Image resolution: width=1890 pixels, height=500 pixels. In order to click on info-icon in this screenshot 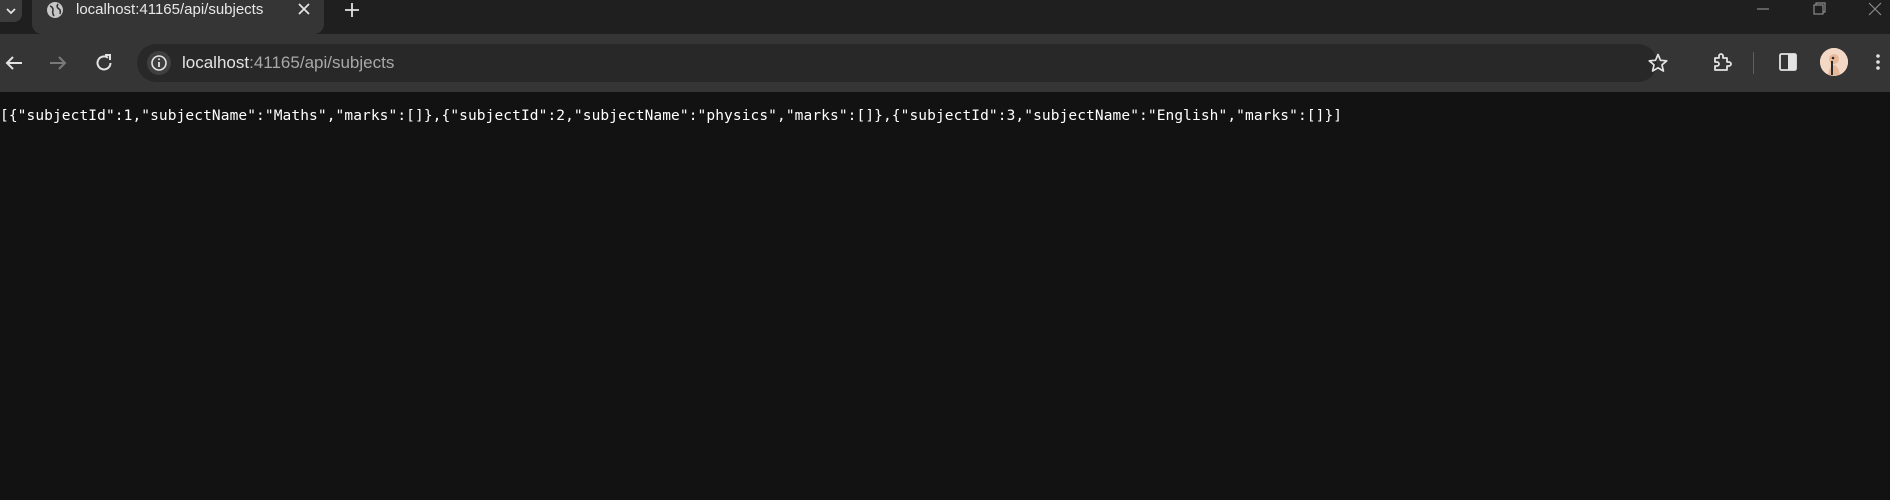, I will do `click(159, 63)`.